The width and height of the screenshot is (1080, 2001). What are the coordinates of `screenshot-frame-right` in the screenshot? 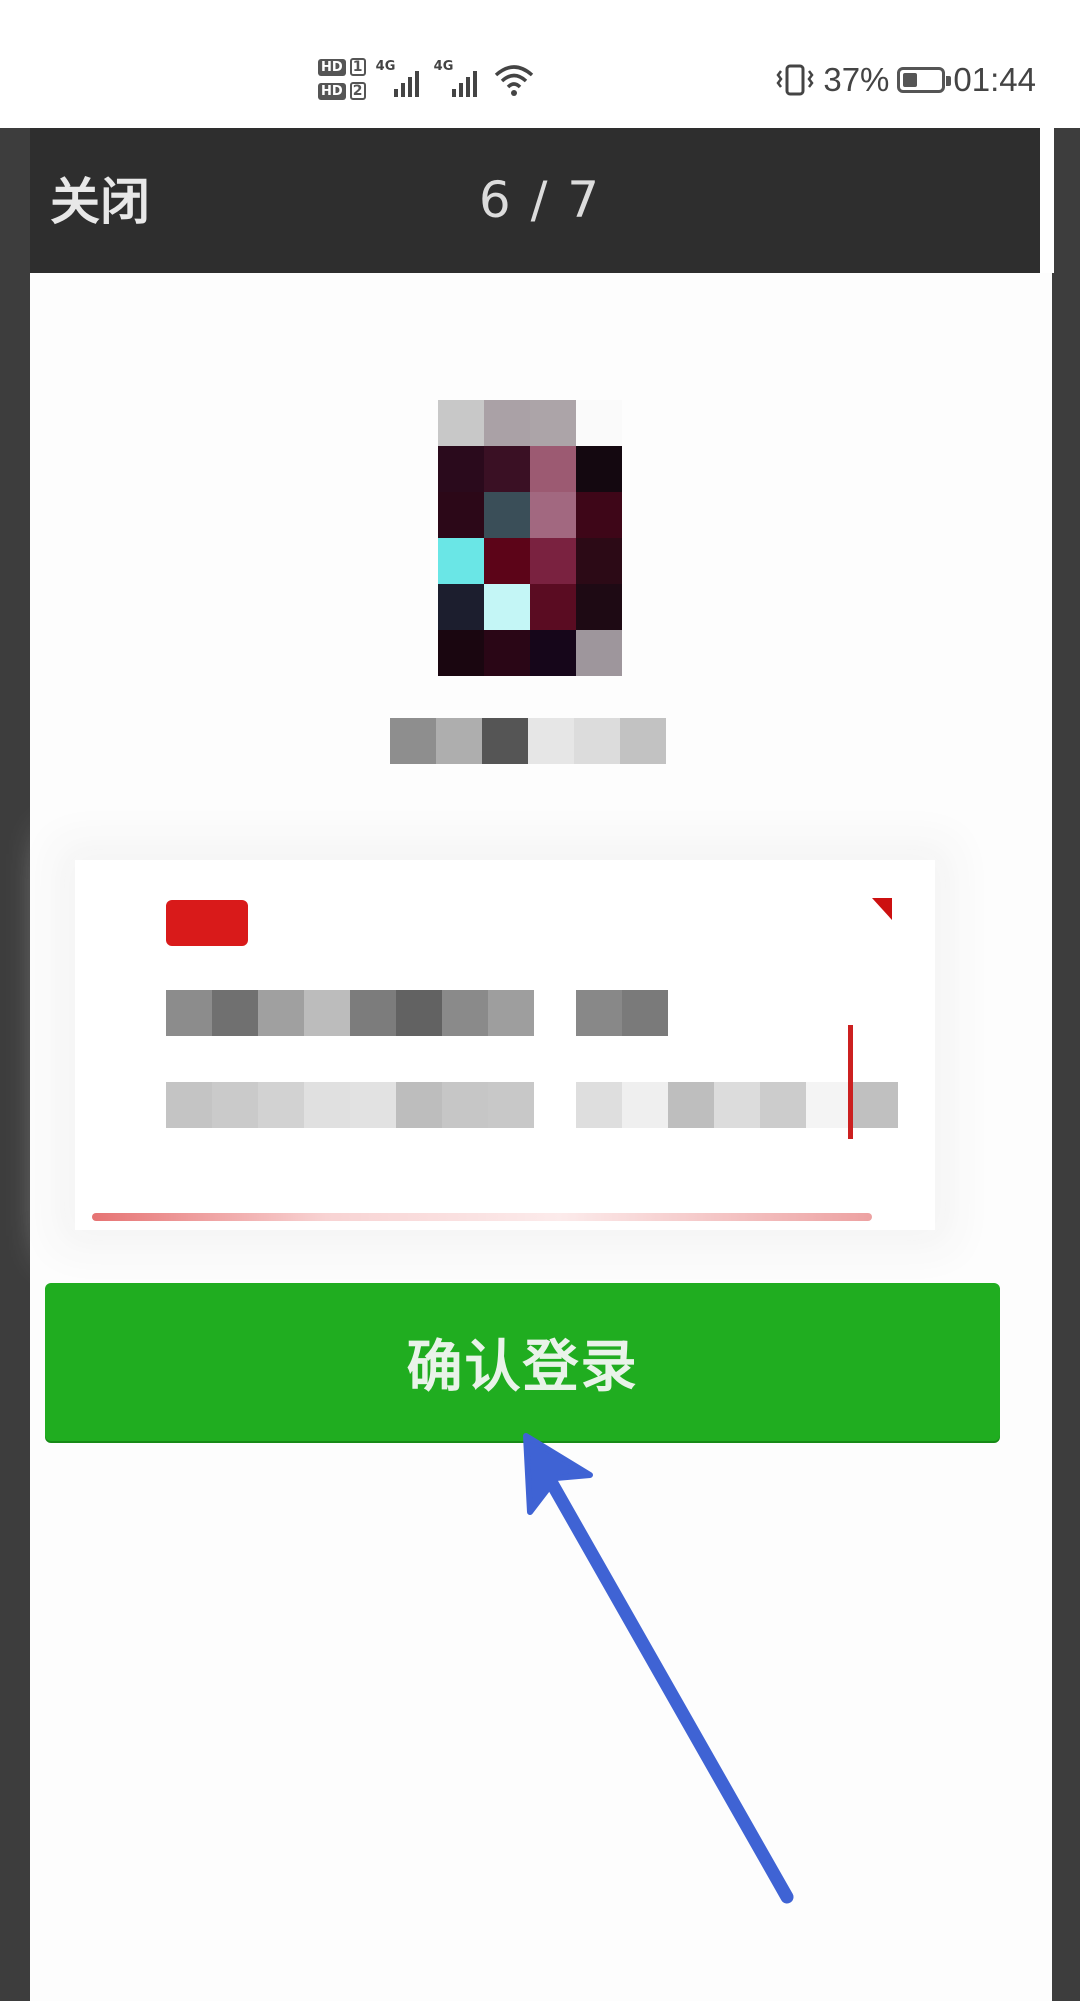 It's located at (1066, 1064).